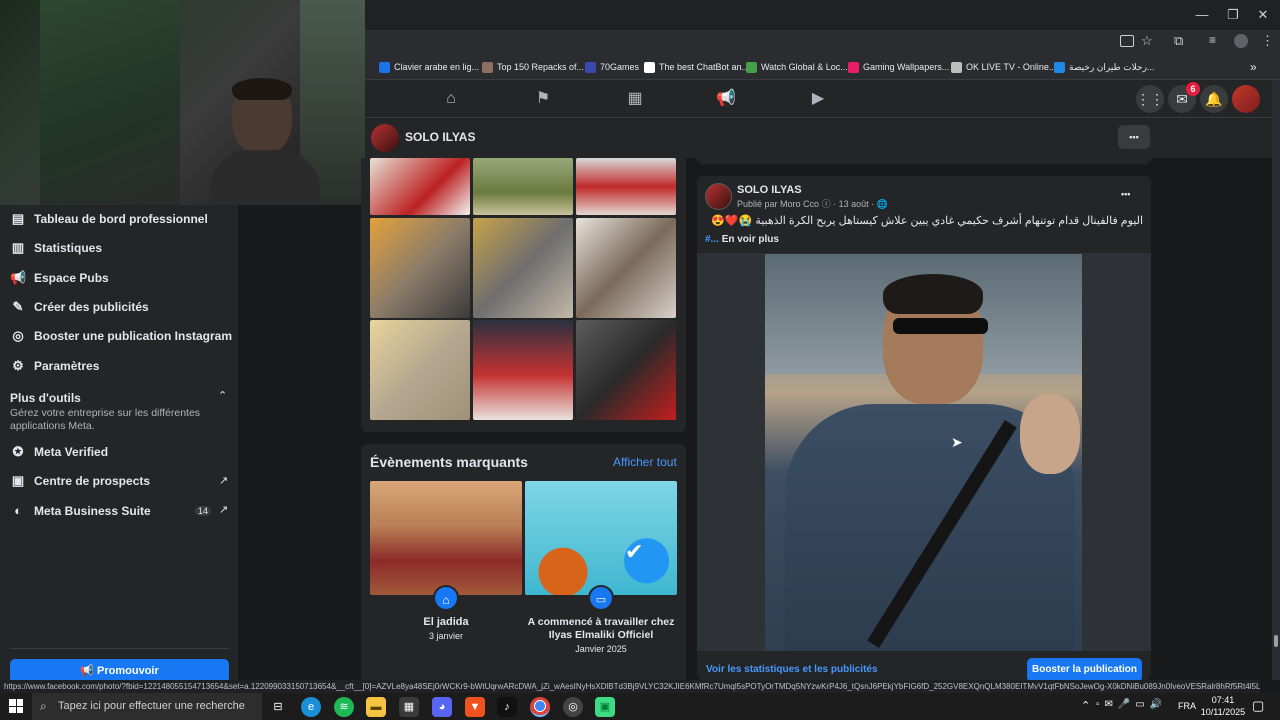  What do you see at coordinates (1127, 41) in the screenshot?
I see `install-app-icon` at bounding box center [1127, 41].